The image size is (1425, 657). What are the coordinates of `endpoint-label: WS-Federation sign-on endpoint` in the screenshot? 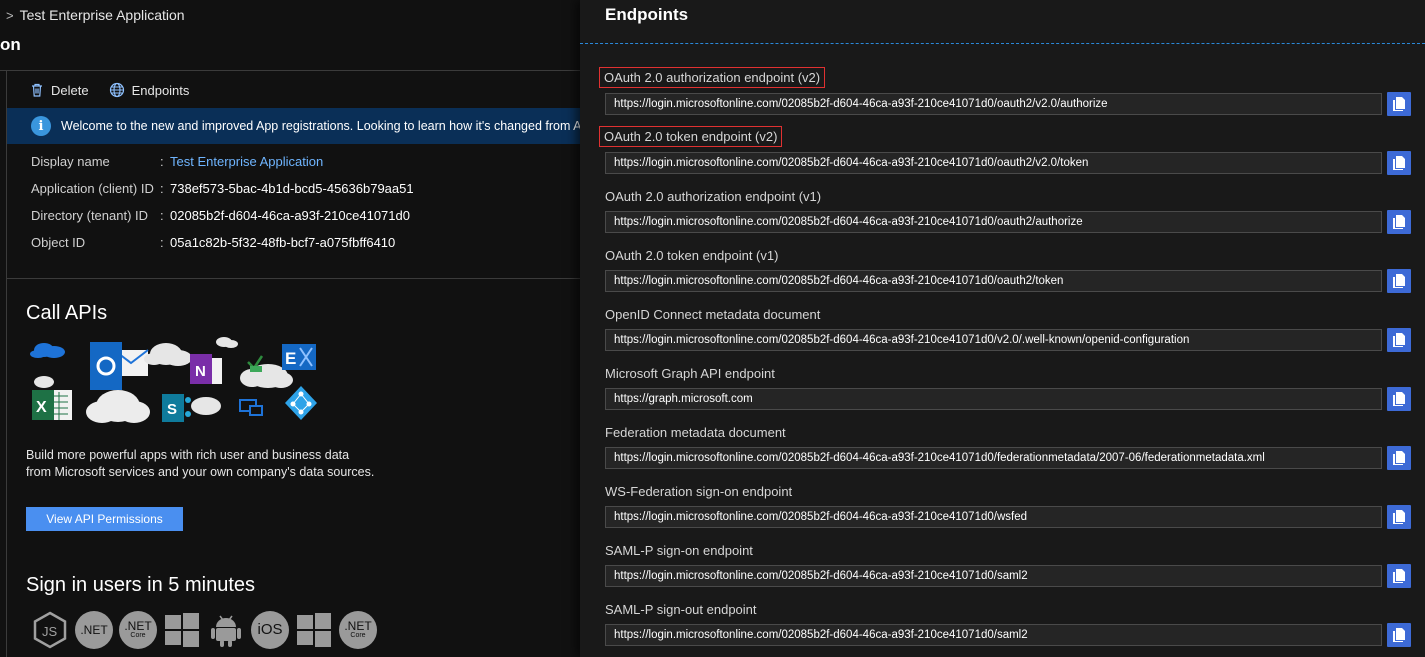 It's located at (699, 491).